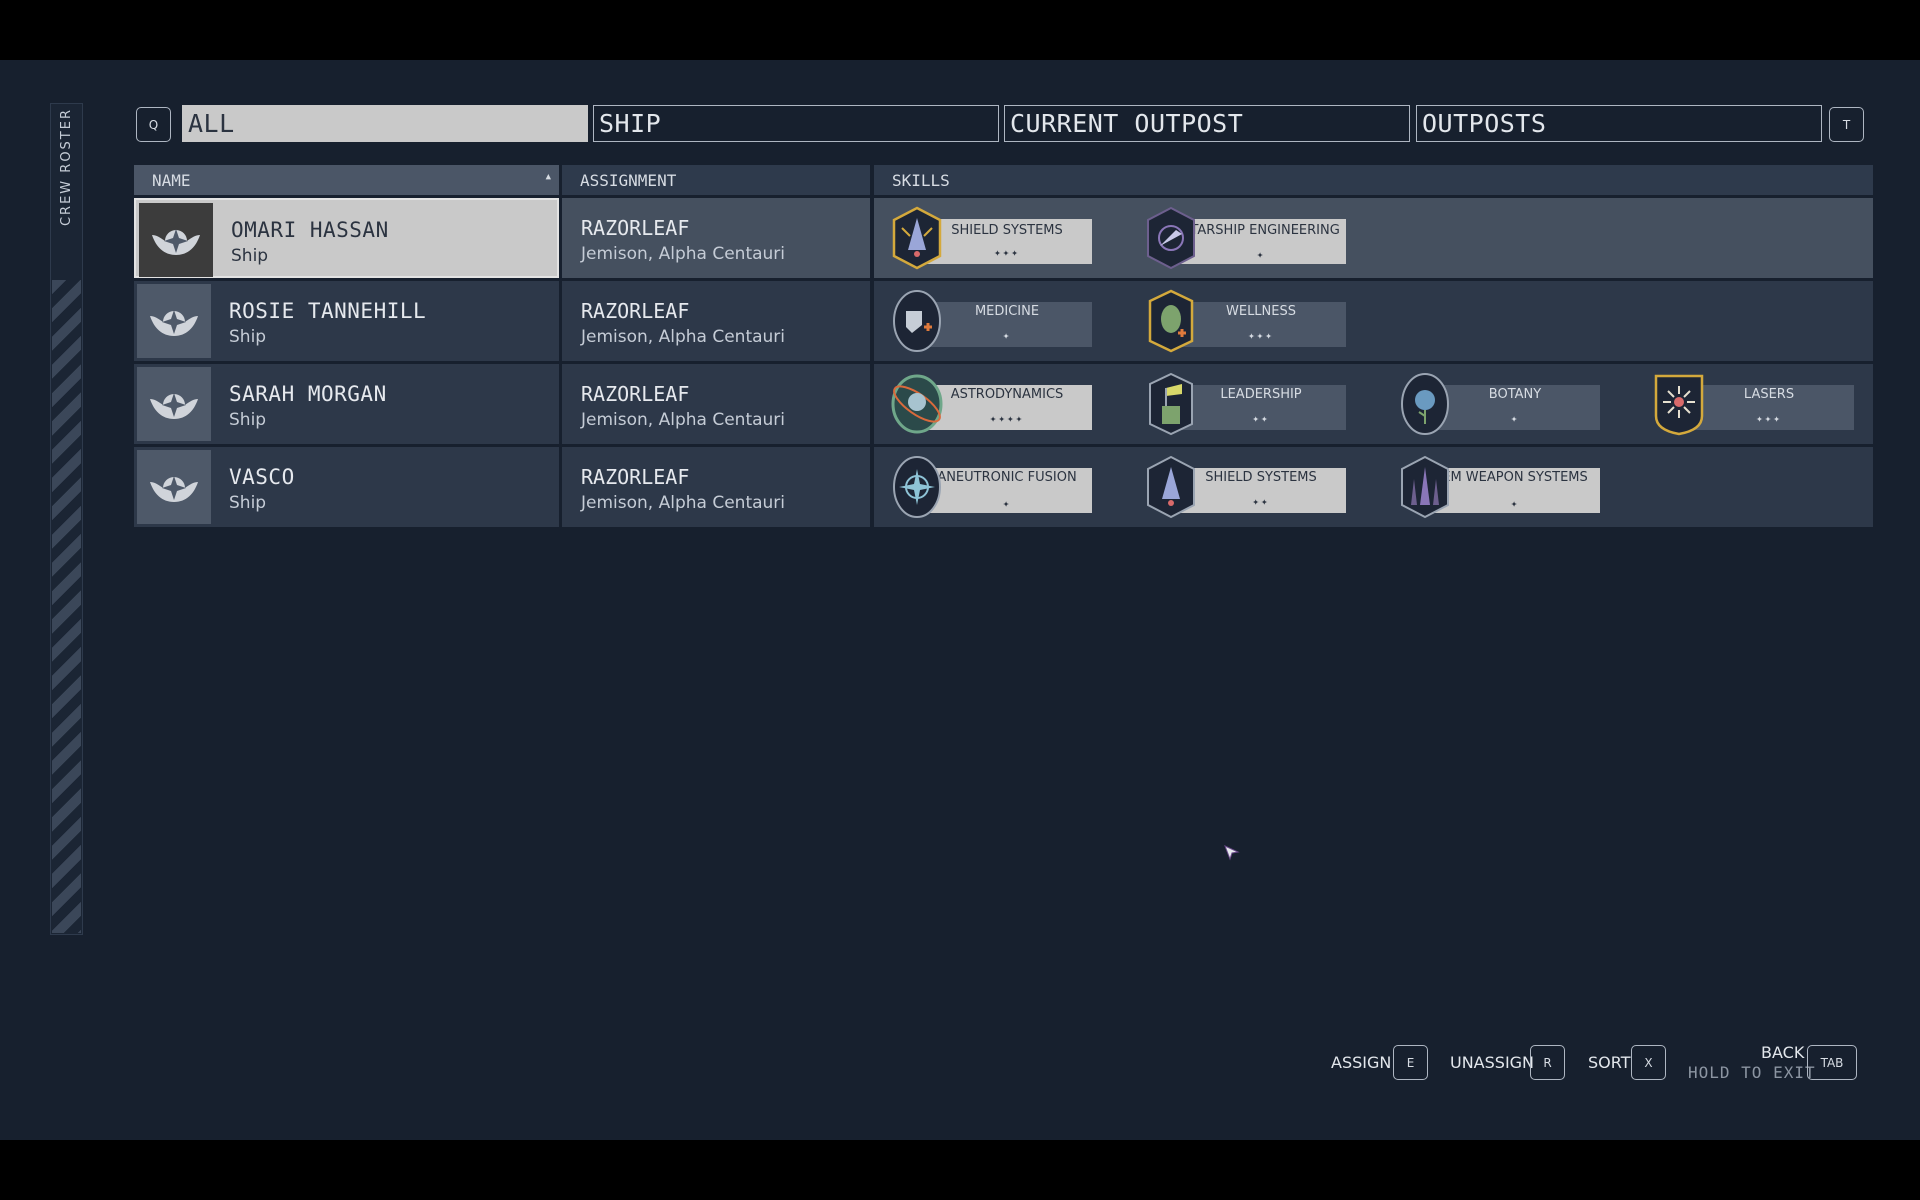 The width and height of the screenshot is (1920, 1200). Describe the element at coordinates (1261, 311) in the screenshot. I see `skill-name: WELLNESS` at that location.